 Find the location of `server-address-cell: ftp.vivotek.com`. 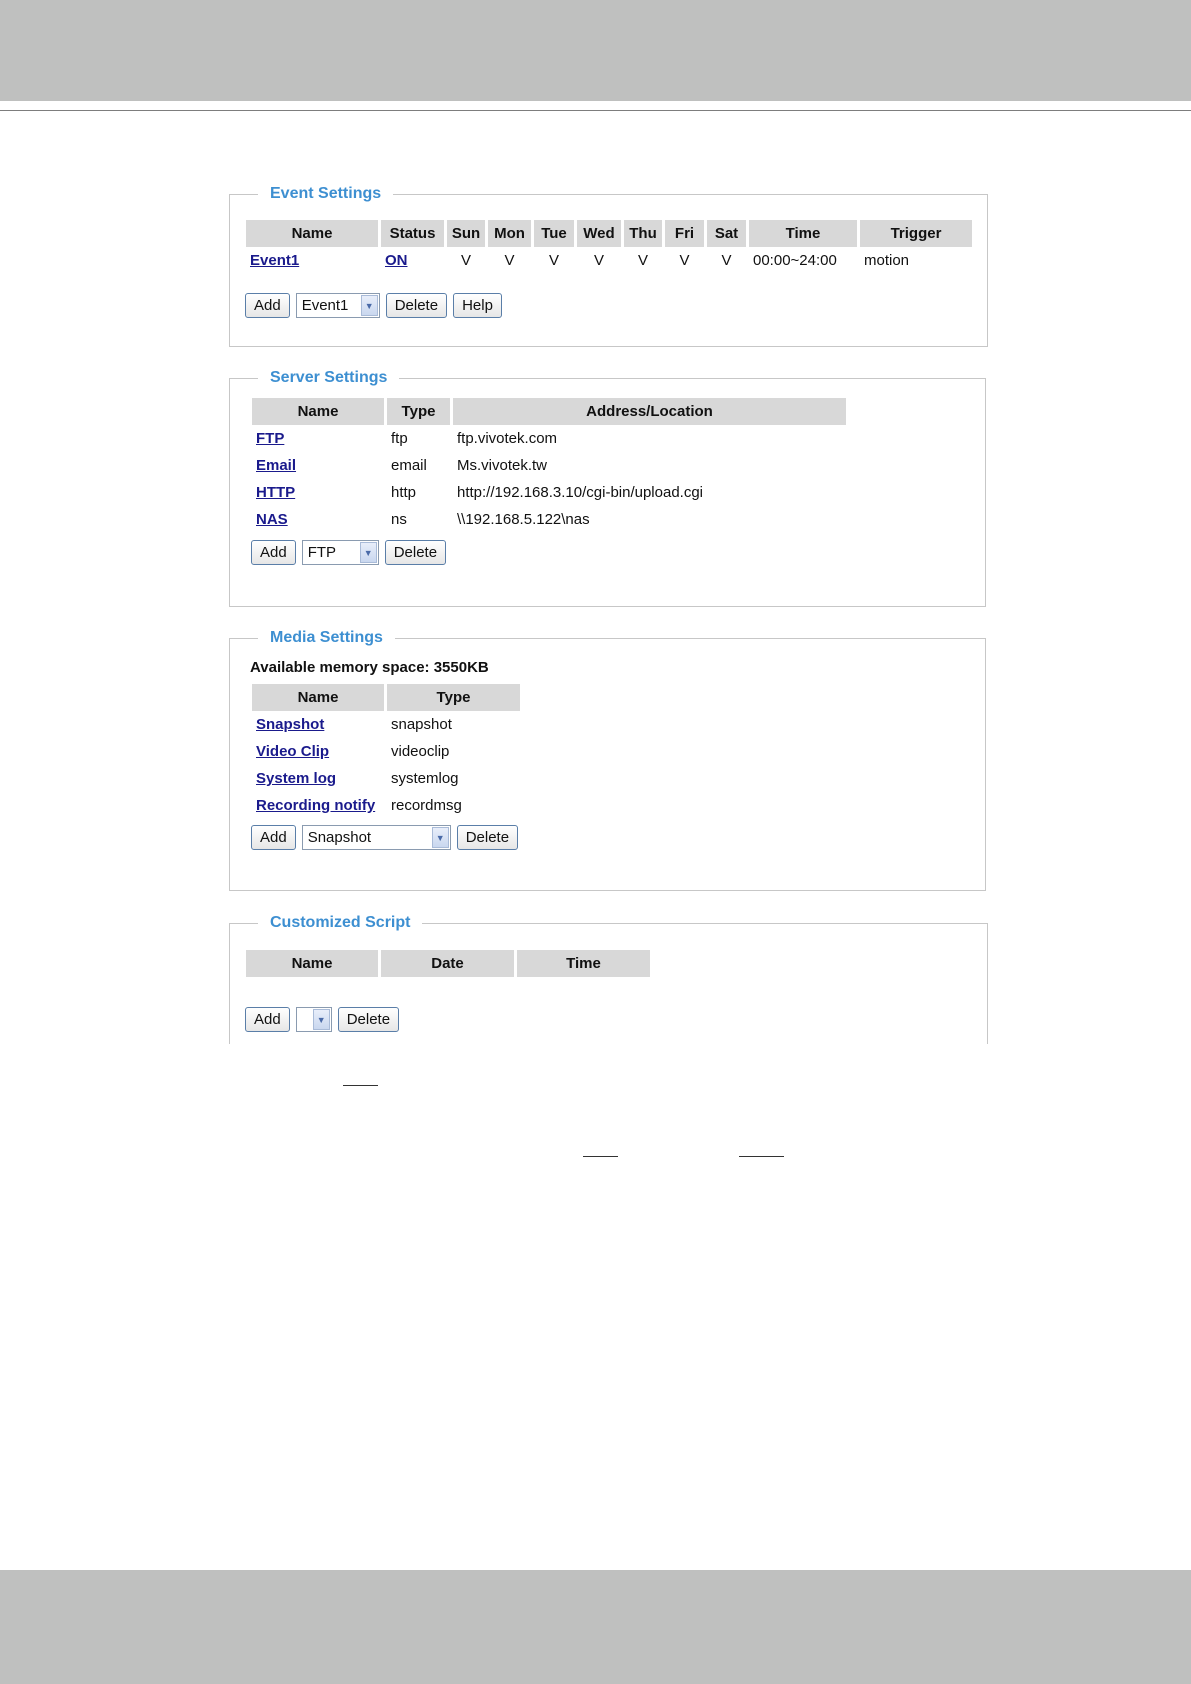

server-address-cell: ftp.vivotek.com is located at coordinates (507, 438).